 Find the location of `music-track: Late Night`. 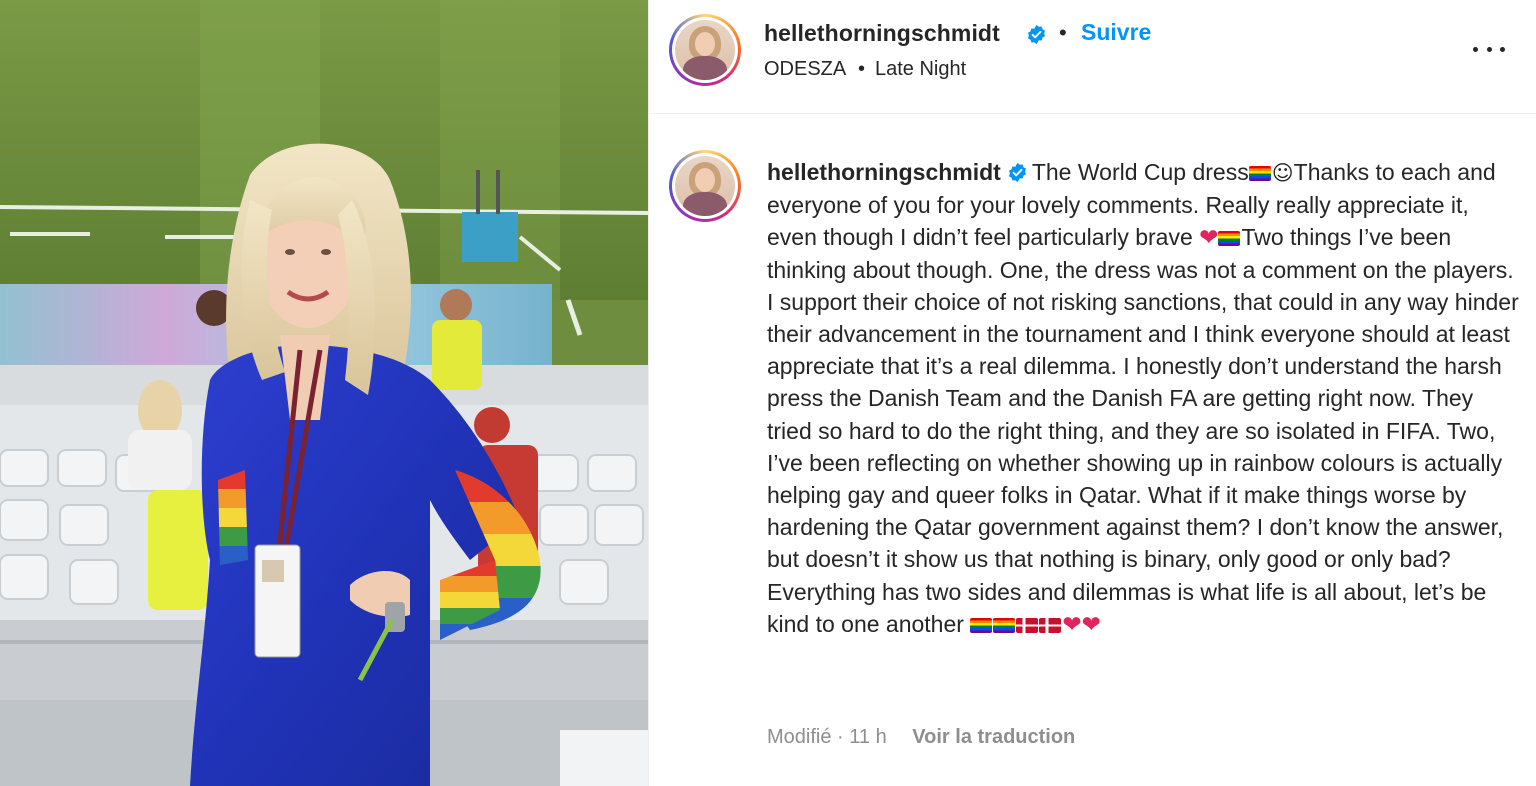

music-track: Late Night is located at coordinates (920, 69).